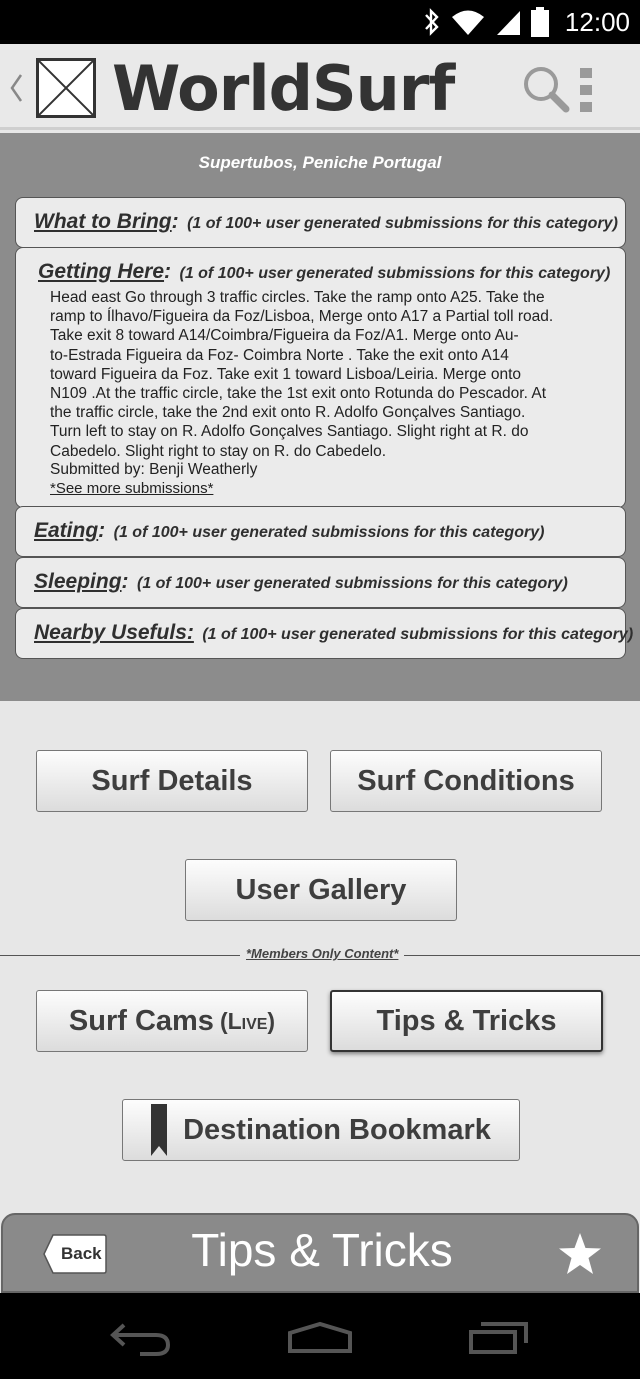  I want to click on category-name: What to Bring, so click(103, 221).